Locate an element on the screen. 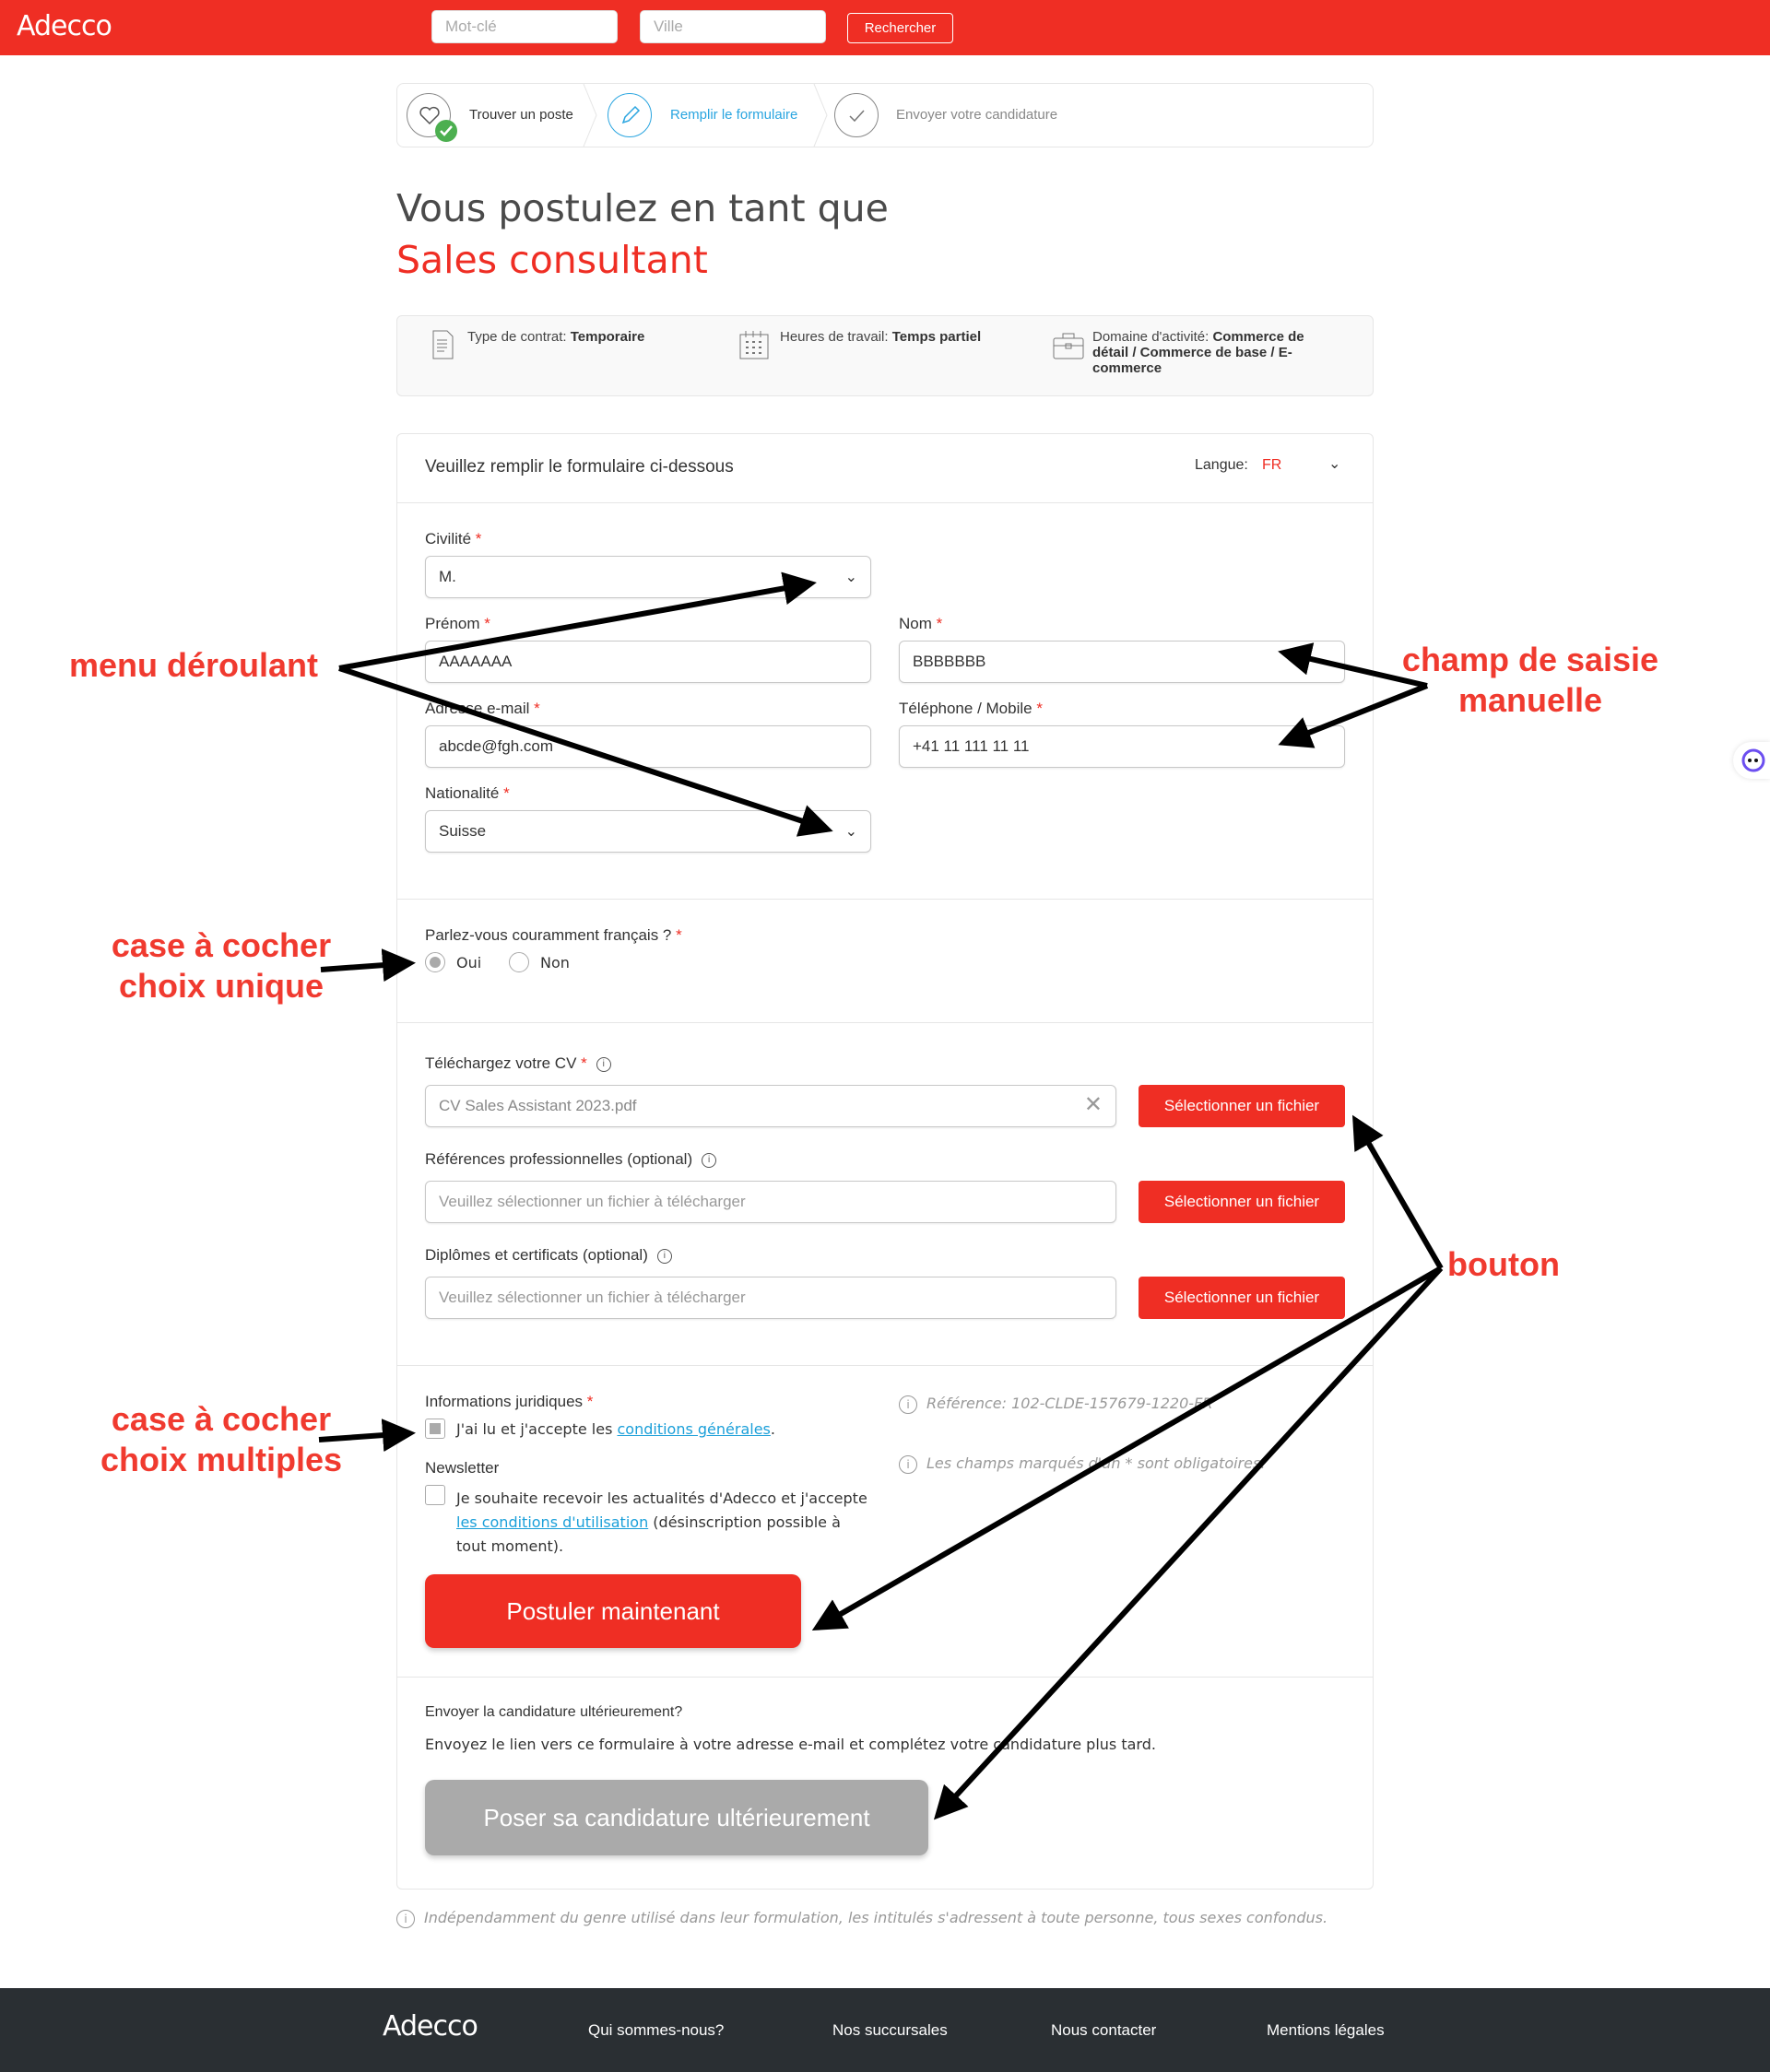 The height and width of the screenshot is (2072, 1770). heart-icon is located at coordinates (432, 118).